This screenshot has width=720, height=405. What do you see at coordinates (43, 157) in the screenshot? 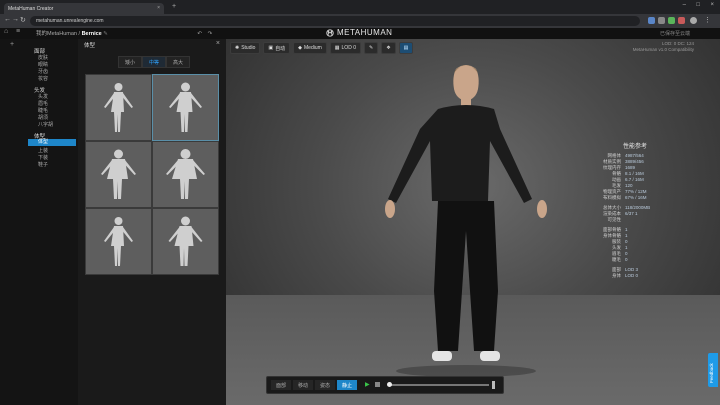
I see `nav-item-bottom: 下装` at bounding box center [43, 157].